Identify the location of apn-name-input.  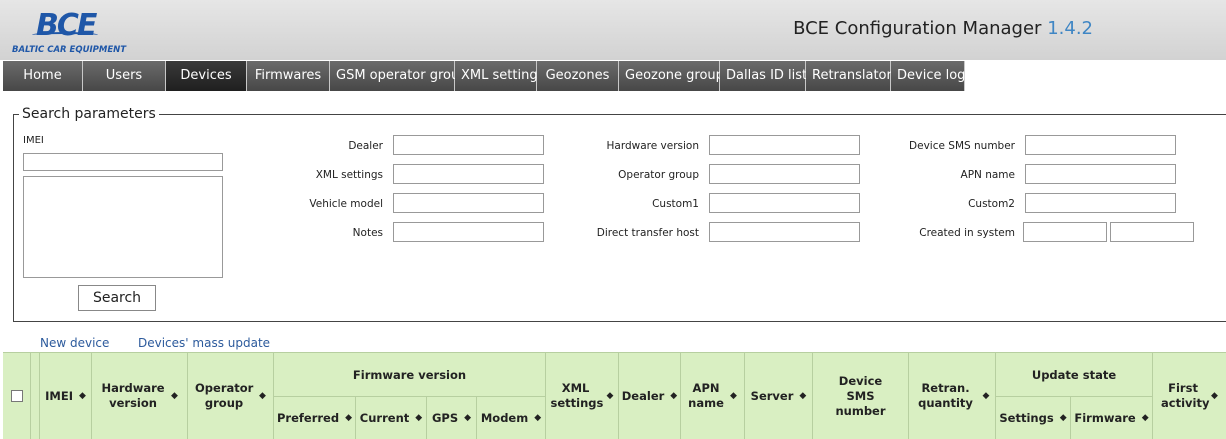
(1100, 174).